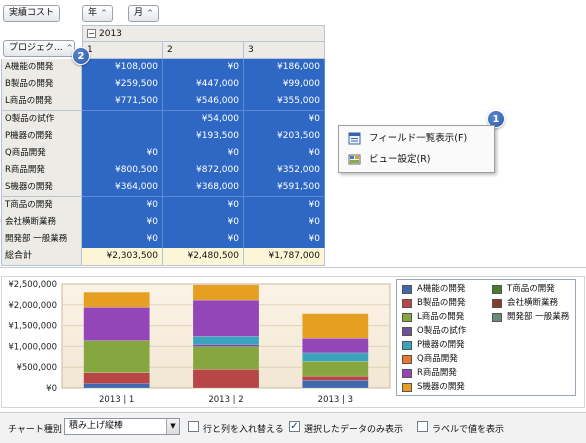 The height and width of the screenshot is (443, 586). Describe the element at coordinates (284, 171) in the screenshot. I see `data-cell: ¥352,000` at that location.